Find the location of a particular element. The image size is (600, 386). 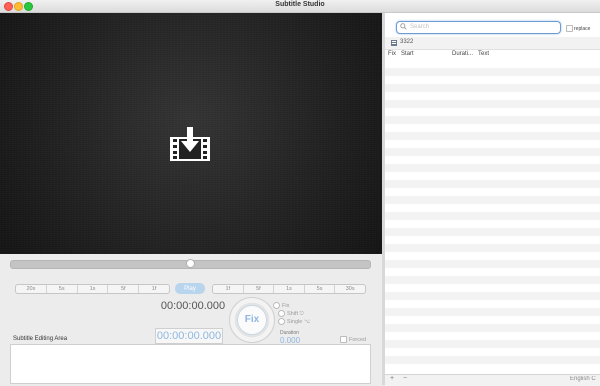

forward-step-bar: 1f 5f 1s 5s 30s is located at coordinates (289, 289).